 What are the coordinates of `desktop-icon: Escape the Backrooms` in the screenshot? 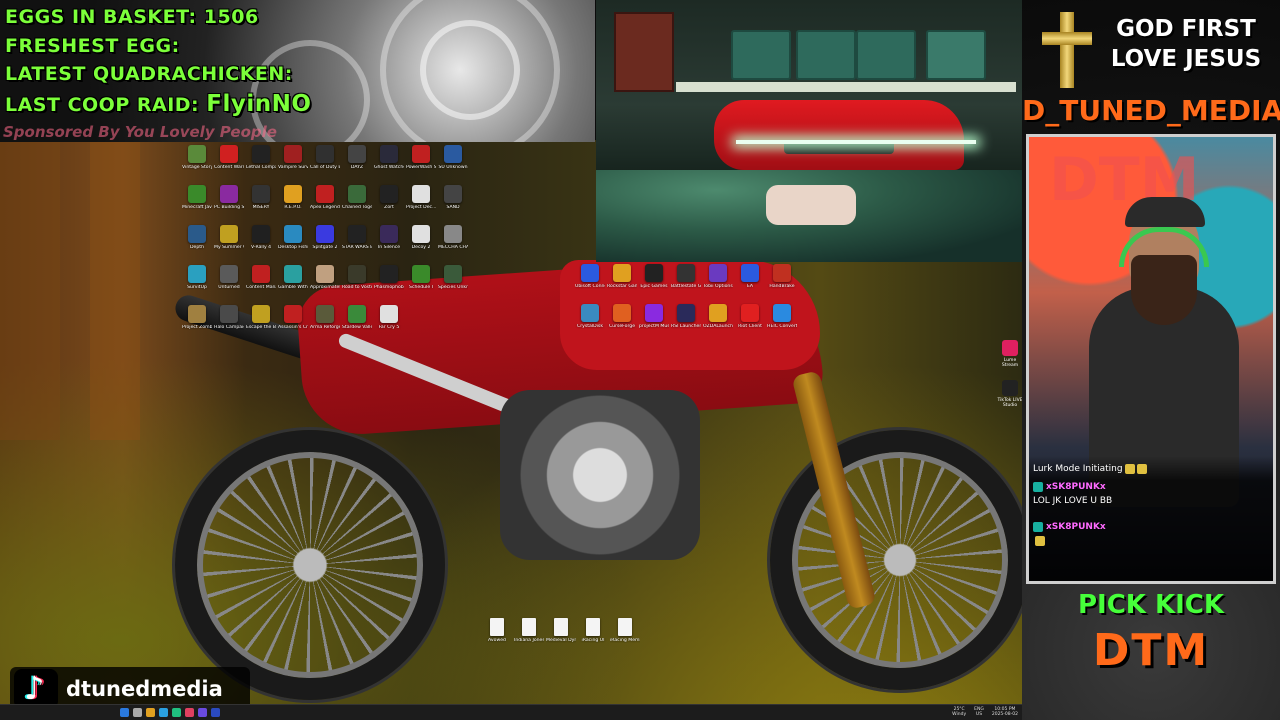 It's located at (261, 324).